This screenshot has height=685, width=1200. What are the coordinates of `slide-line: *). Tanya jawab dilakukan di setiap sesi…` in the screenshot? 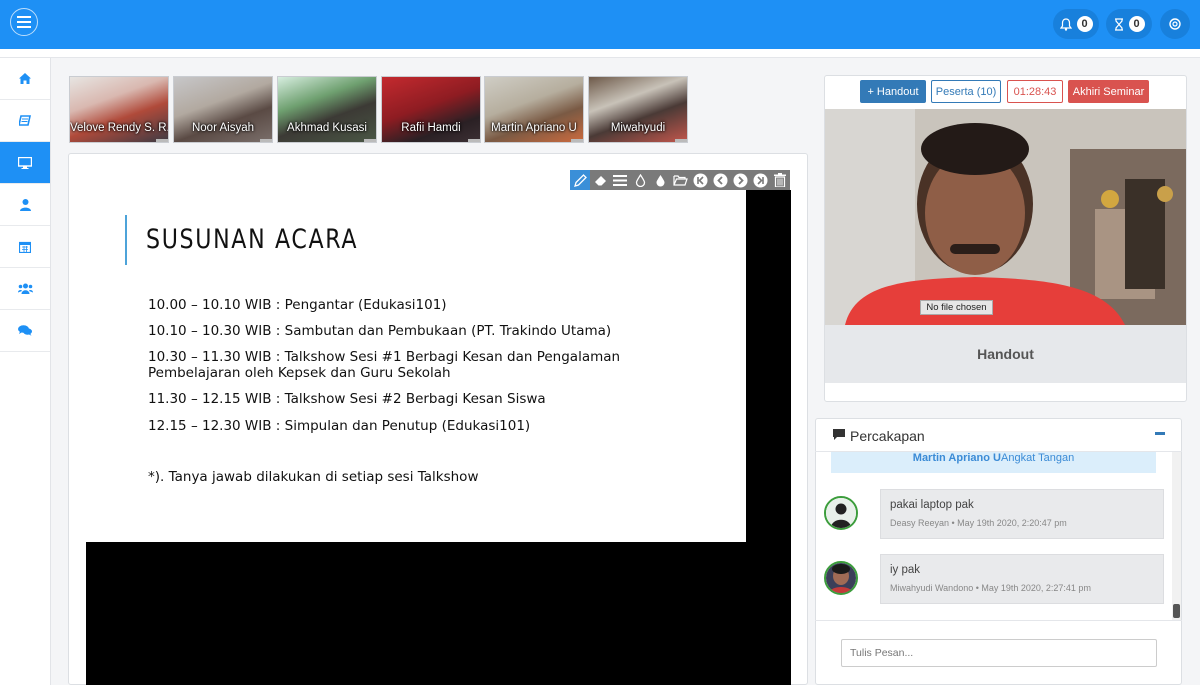 It's located at (313, 477).